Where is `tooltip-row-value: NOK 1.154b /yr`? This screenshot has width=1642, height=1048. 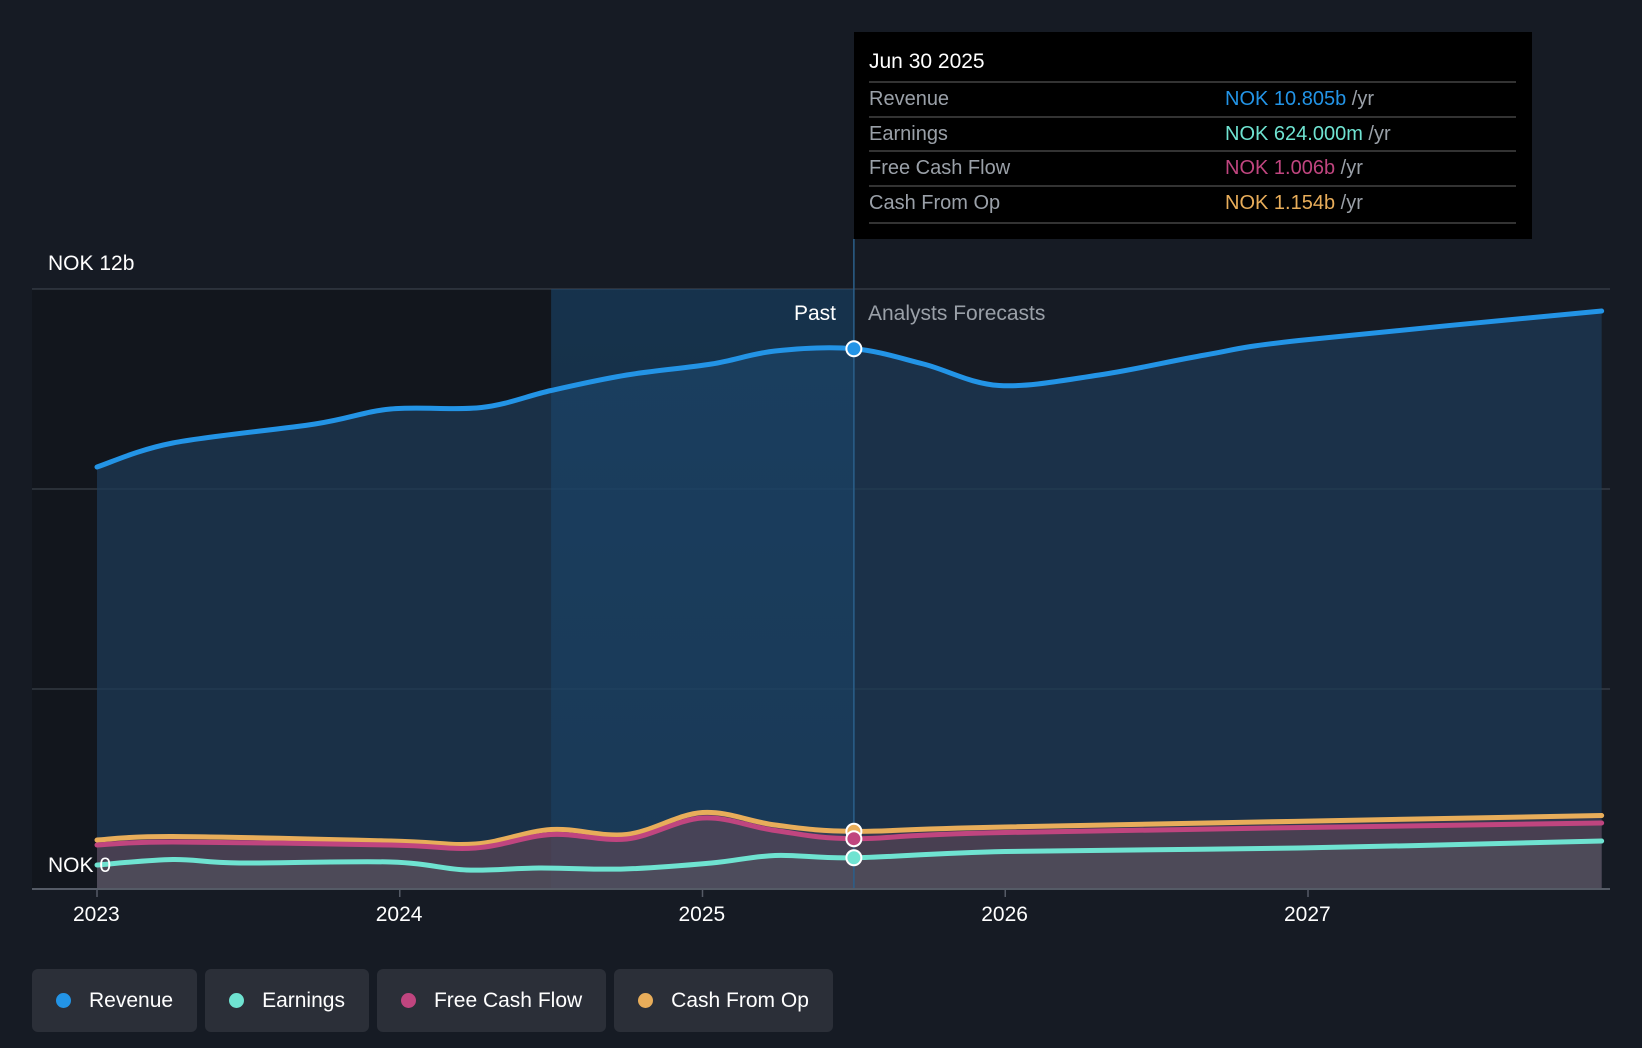 tooltip-row-value: NOK 1.154b /yr is located at coordinates (1294, 203).